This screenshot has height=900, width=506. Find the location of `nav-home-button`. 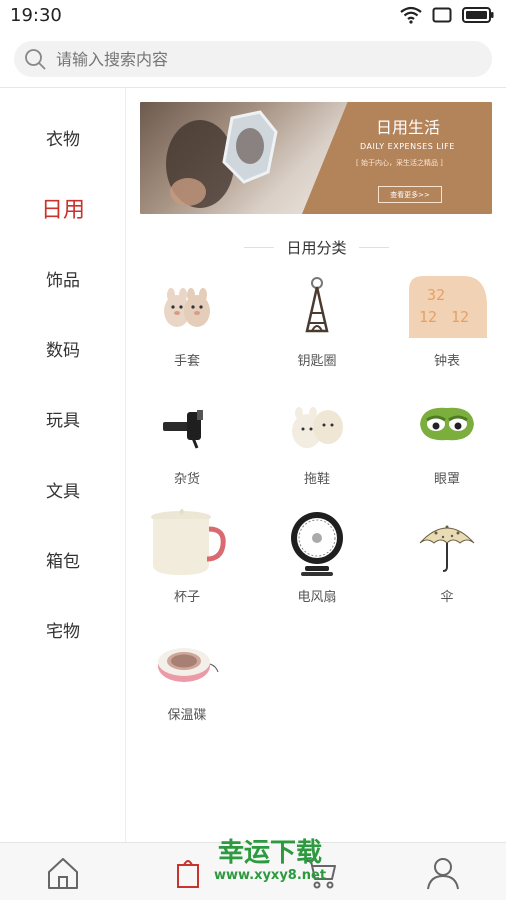

nav-home-button is located at coordinates (63, 873).